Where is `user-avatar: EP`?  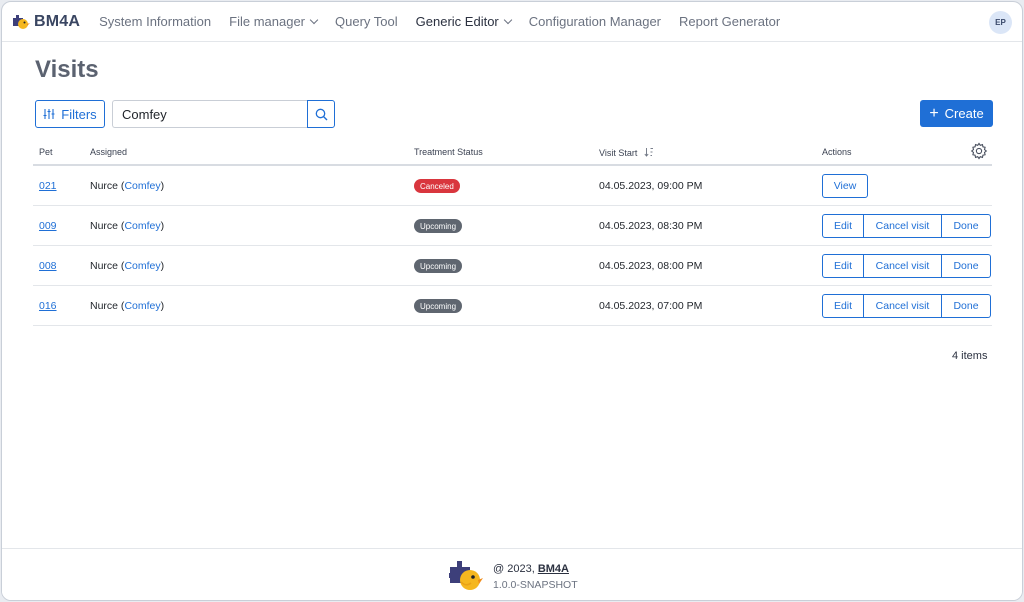 user-avatar: EP is located at coordinates (1000, 22).